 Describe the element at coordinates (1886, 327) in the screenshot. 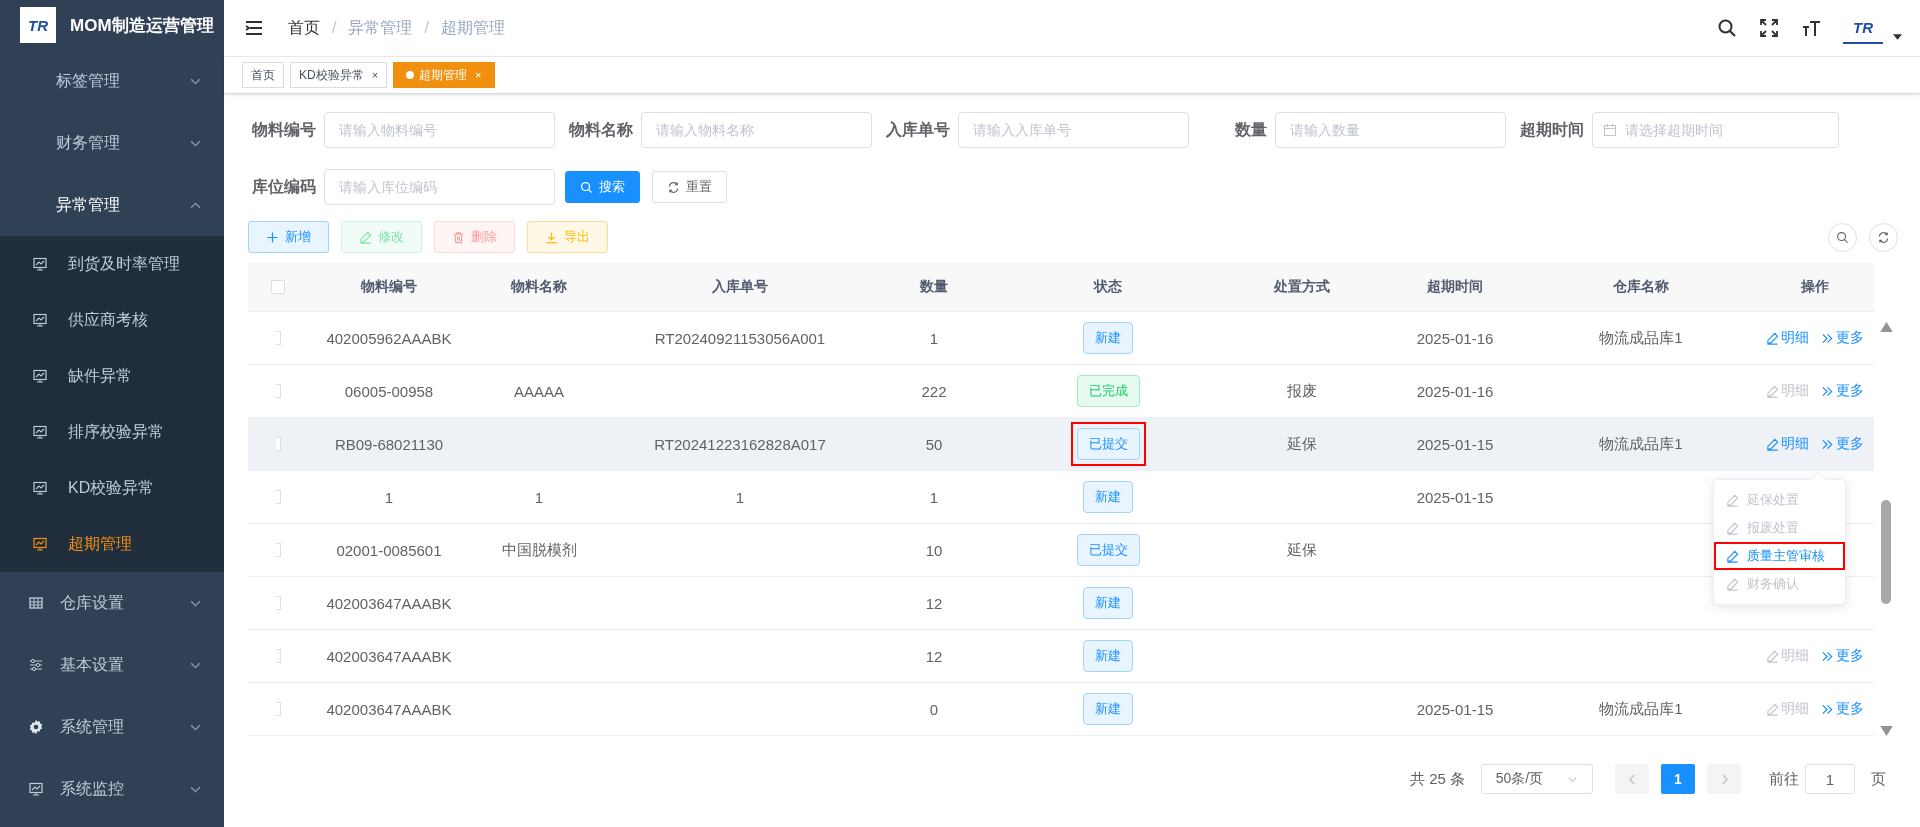

I see `scroll-up-icon` at that location.